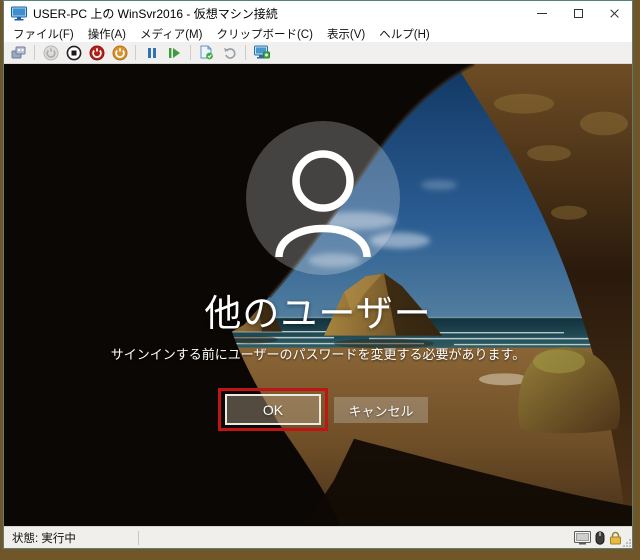  Describe the element at coordinates (627, 543) in the screenshot. I see `resize-grip` at that location.